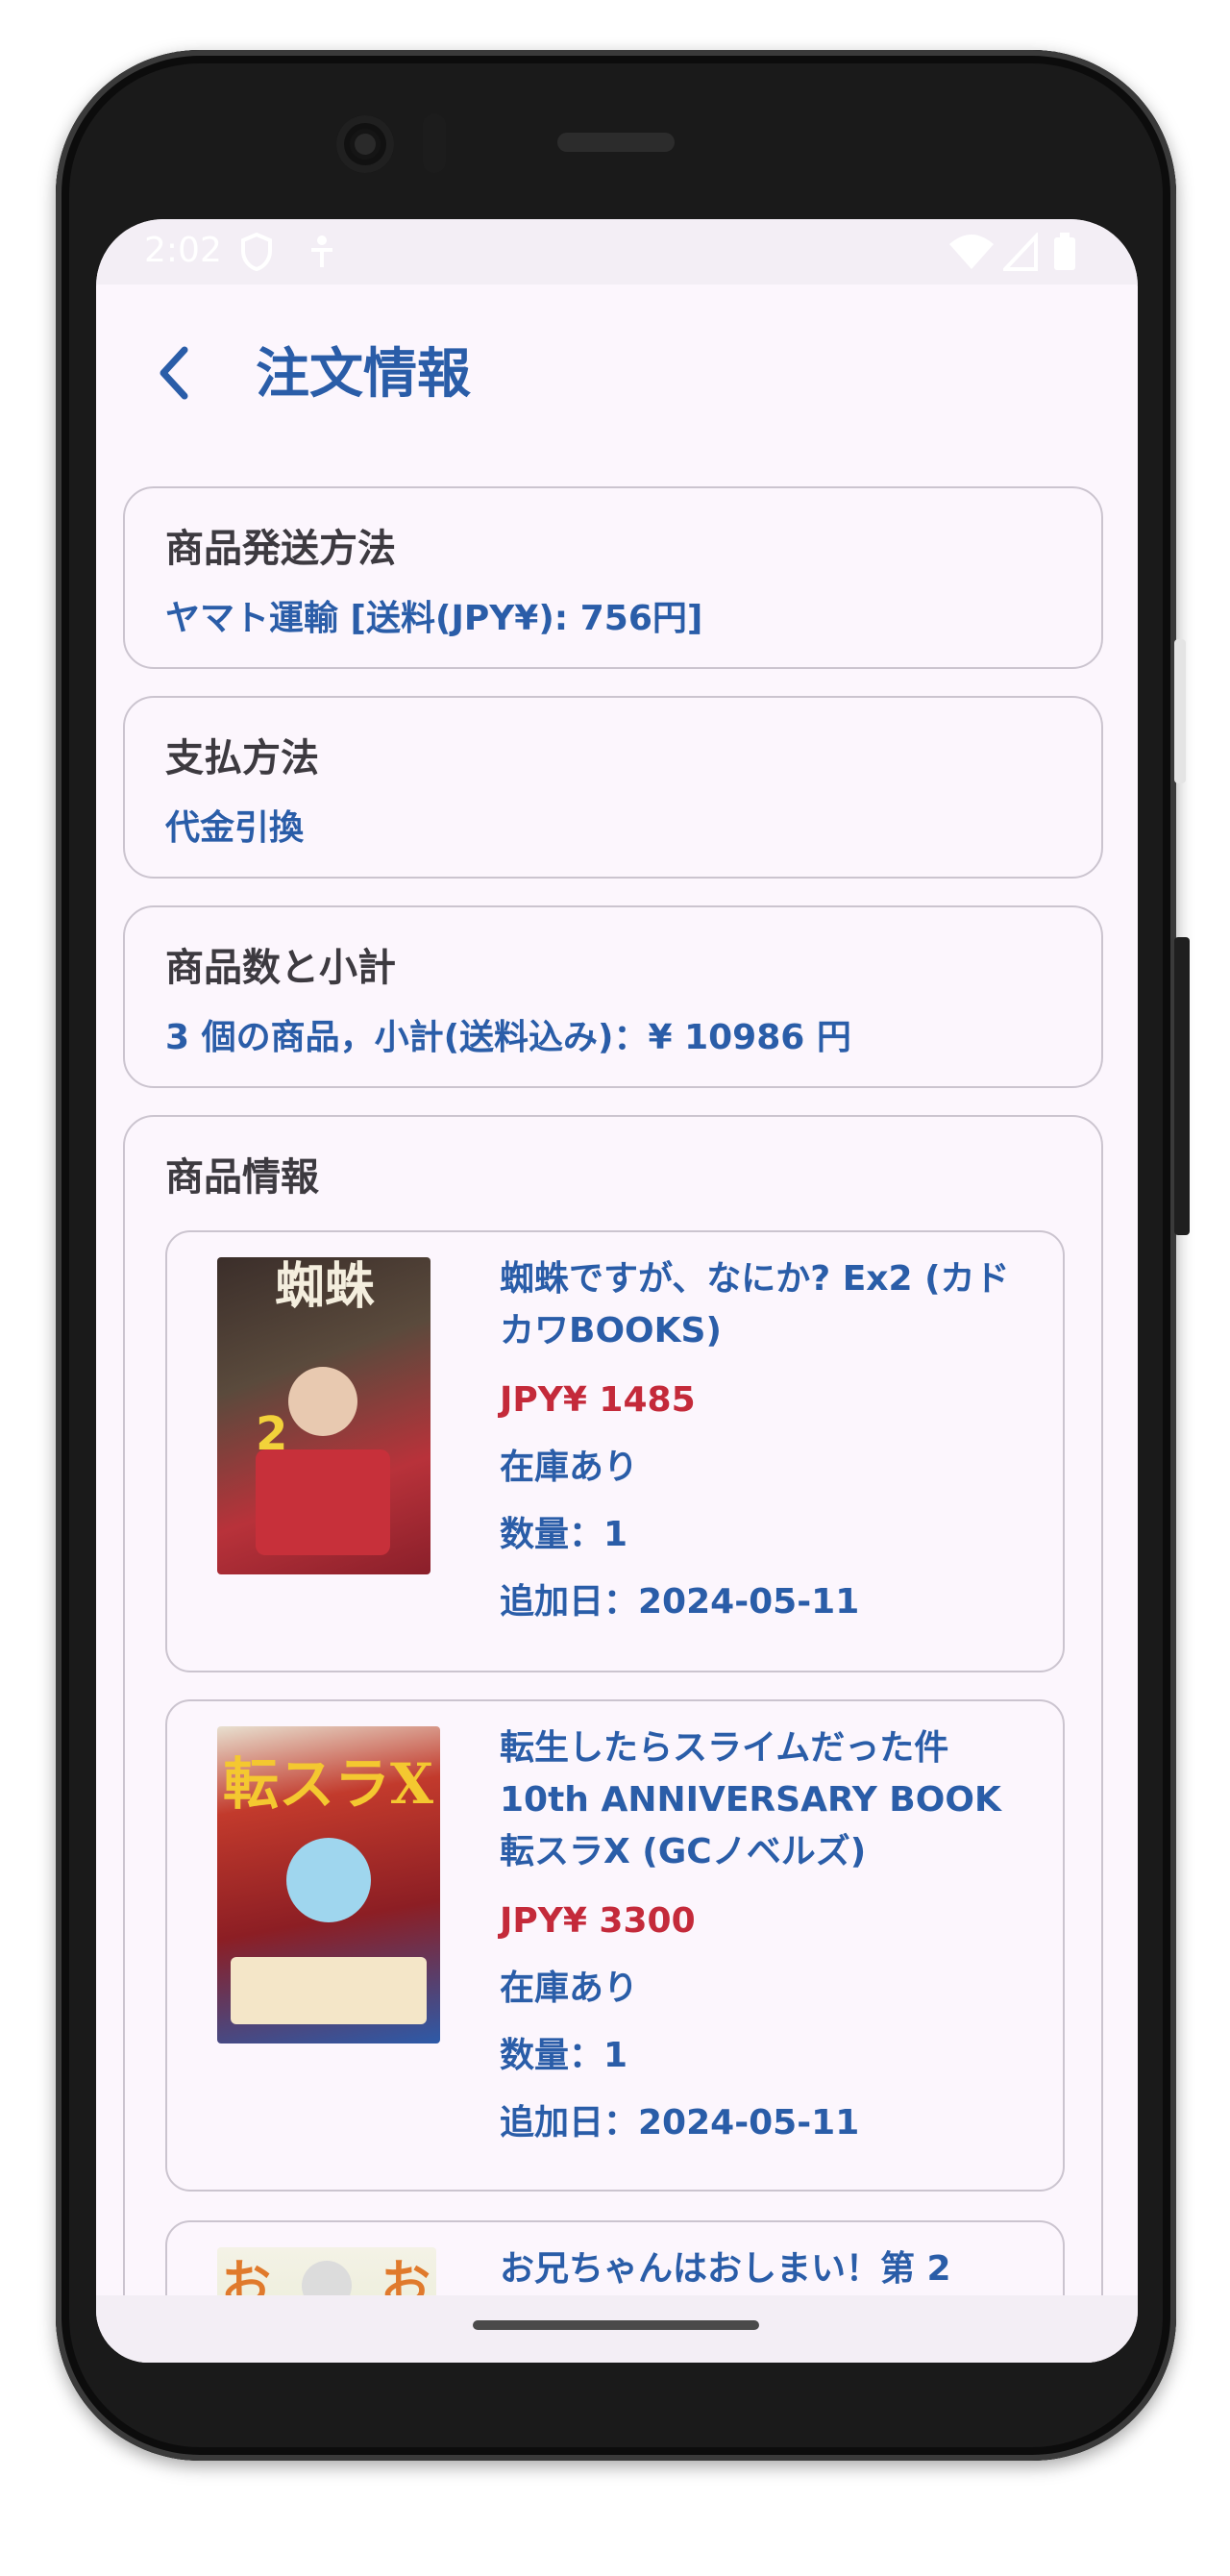  I want to click on chevron-left-icon, so click(174, 373).